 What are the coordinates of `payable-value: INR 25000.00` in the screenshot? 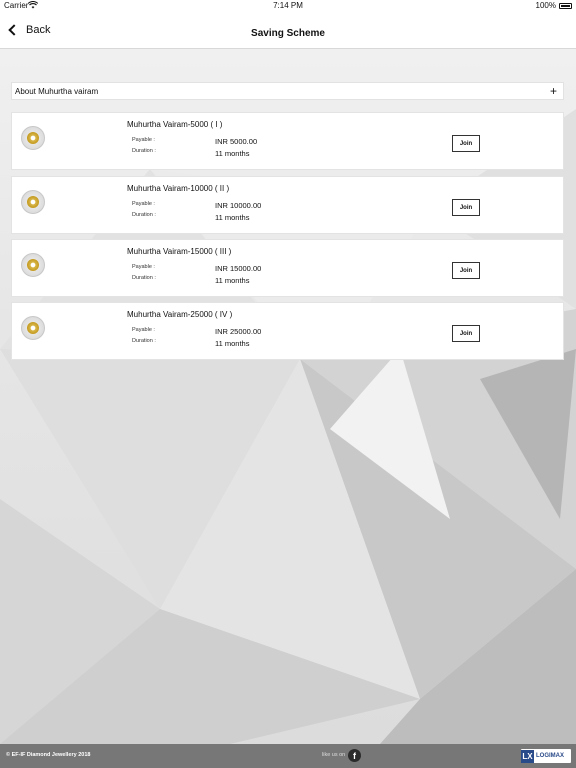 It's located at (238, 331).